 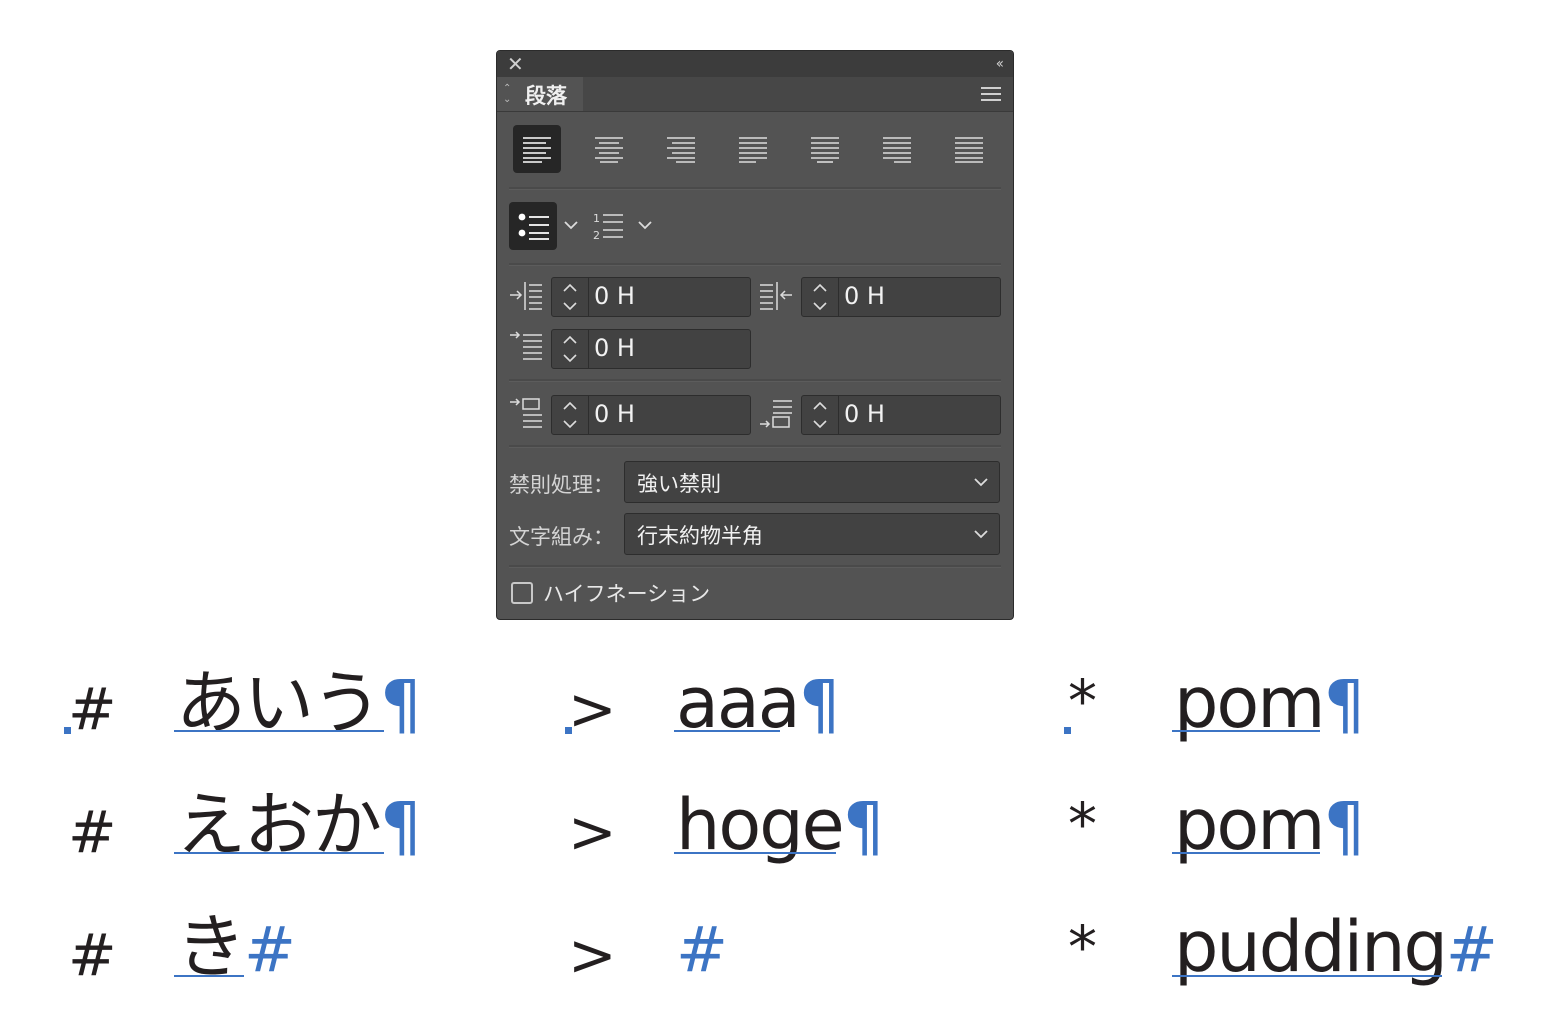 I want to click on kinsoku-label: 禁則処理：, so click(x=561, y=485).